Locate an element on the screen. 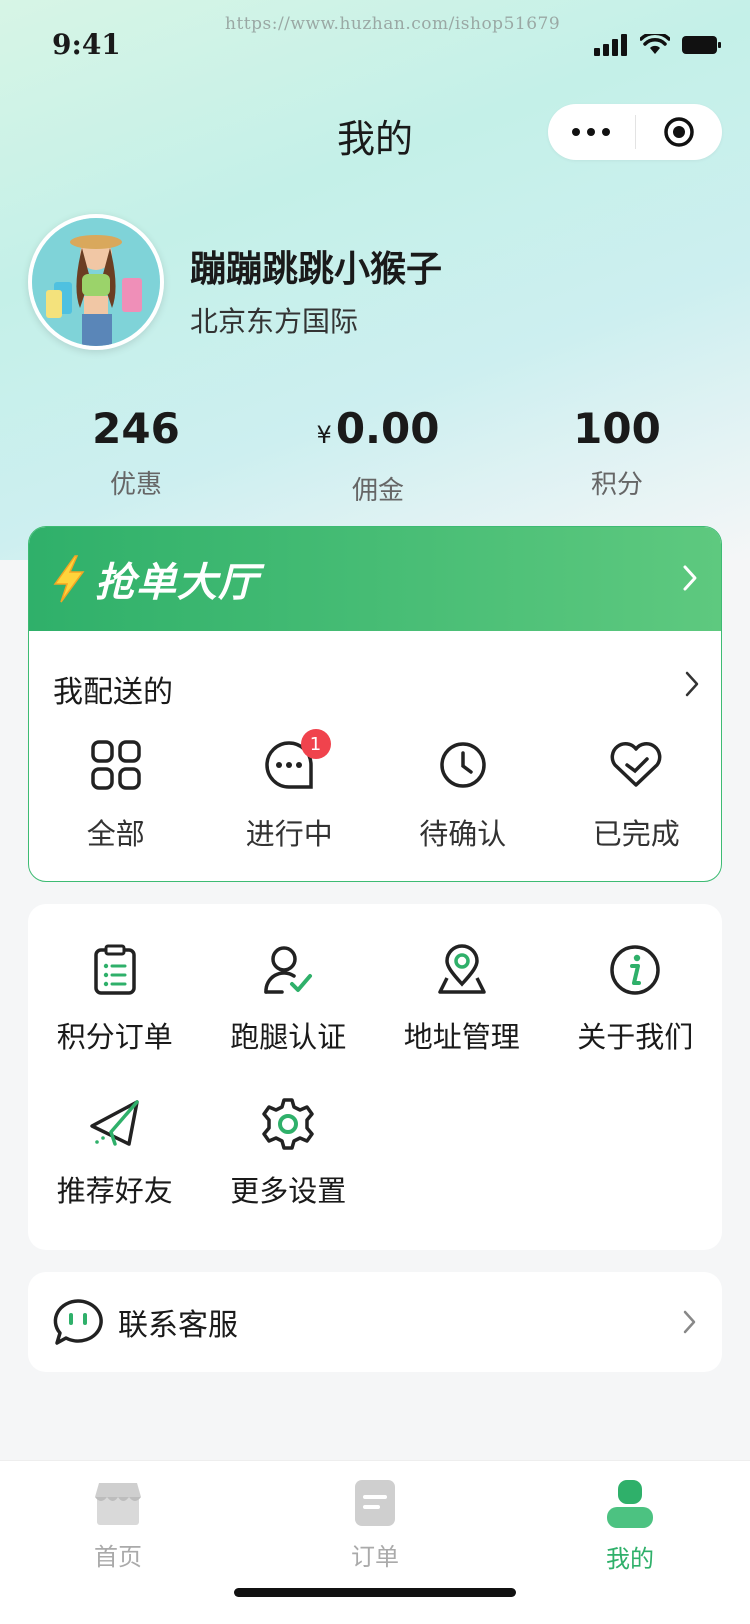  service-label: 跑腿认证 is located at coordinates (288, 1037).